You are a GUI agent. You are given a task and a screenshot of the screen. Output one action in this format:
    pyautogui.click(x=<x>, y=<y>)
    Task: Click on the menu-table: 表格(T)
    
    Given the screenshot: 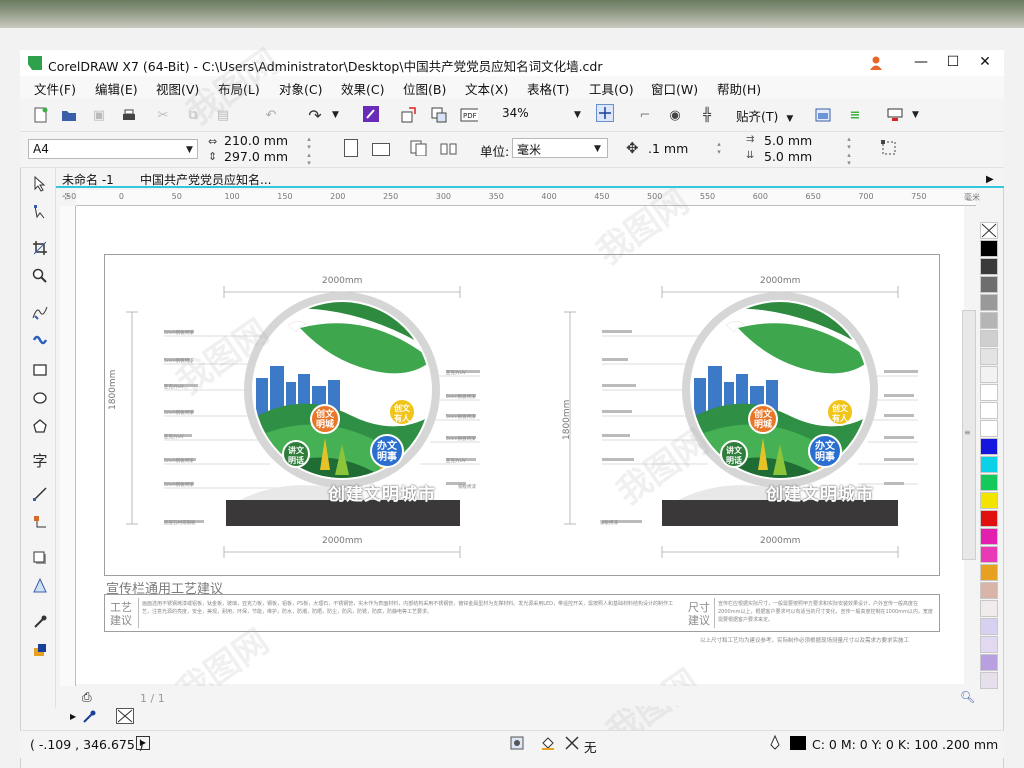 What is the action you would take?
    pyautogui.click(x=548, y=88)
    